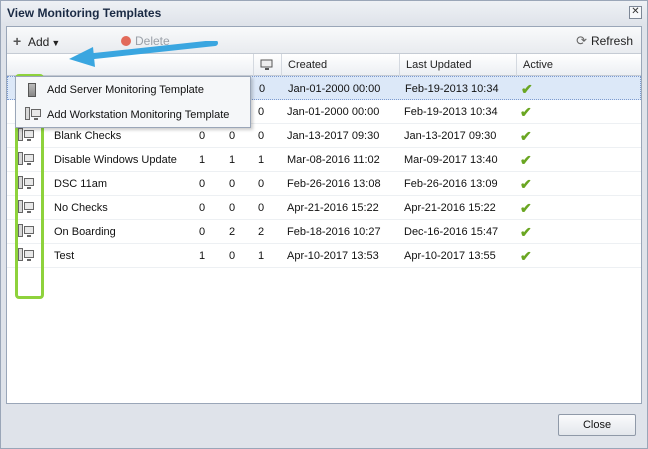 Image resolution: width=648 pixels, height=449 pixels. Describe the element at coordinates (451, 232) in the screenshot. I see `last-updated-cell: Dec-16-2016 15:47` at that location.